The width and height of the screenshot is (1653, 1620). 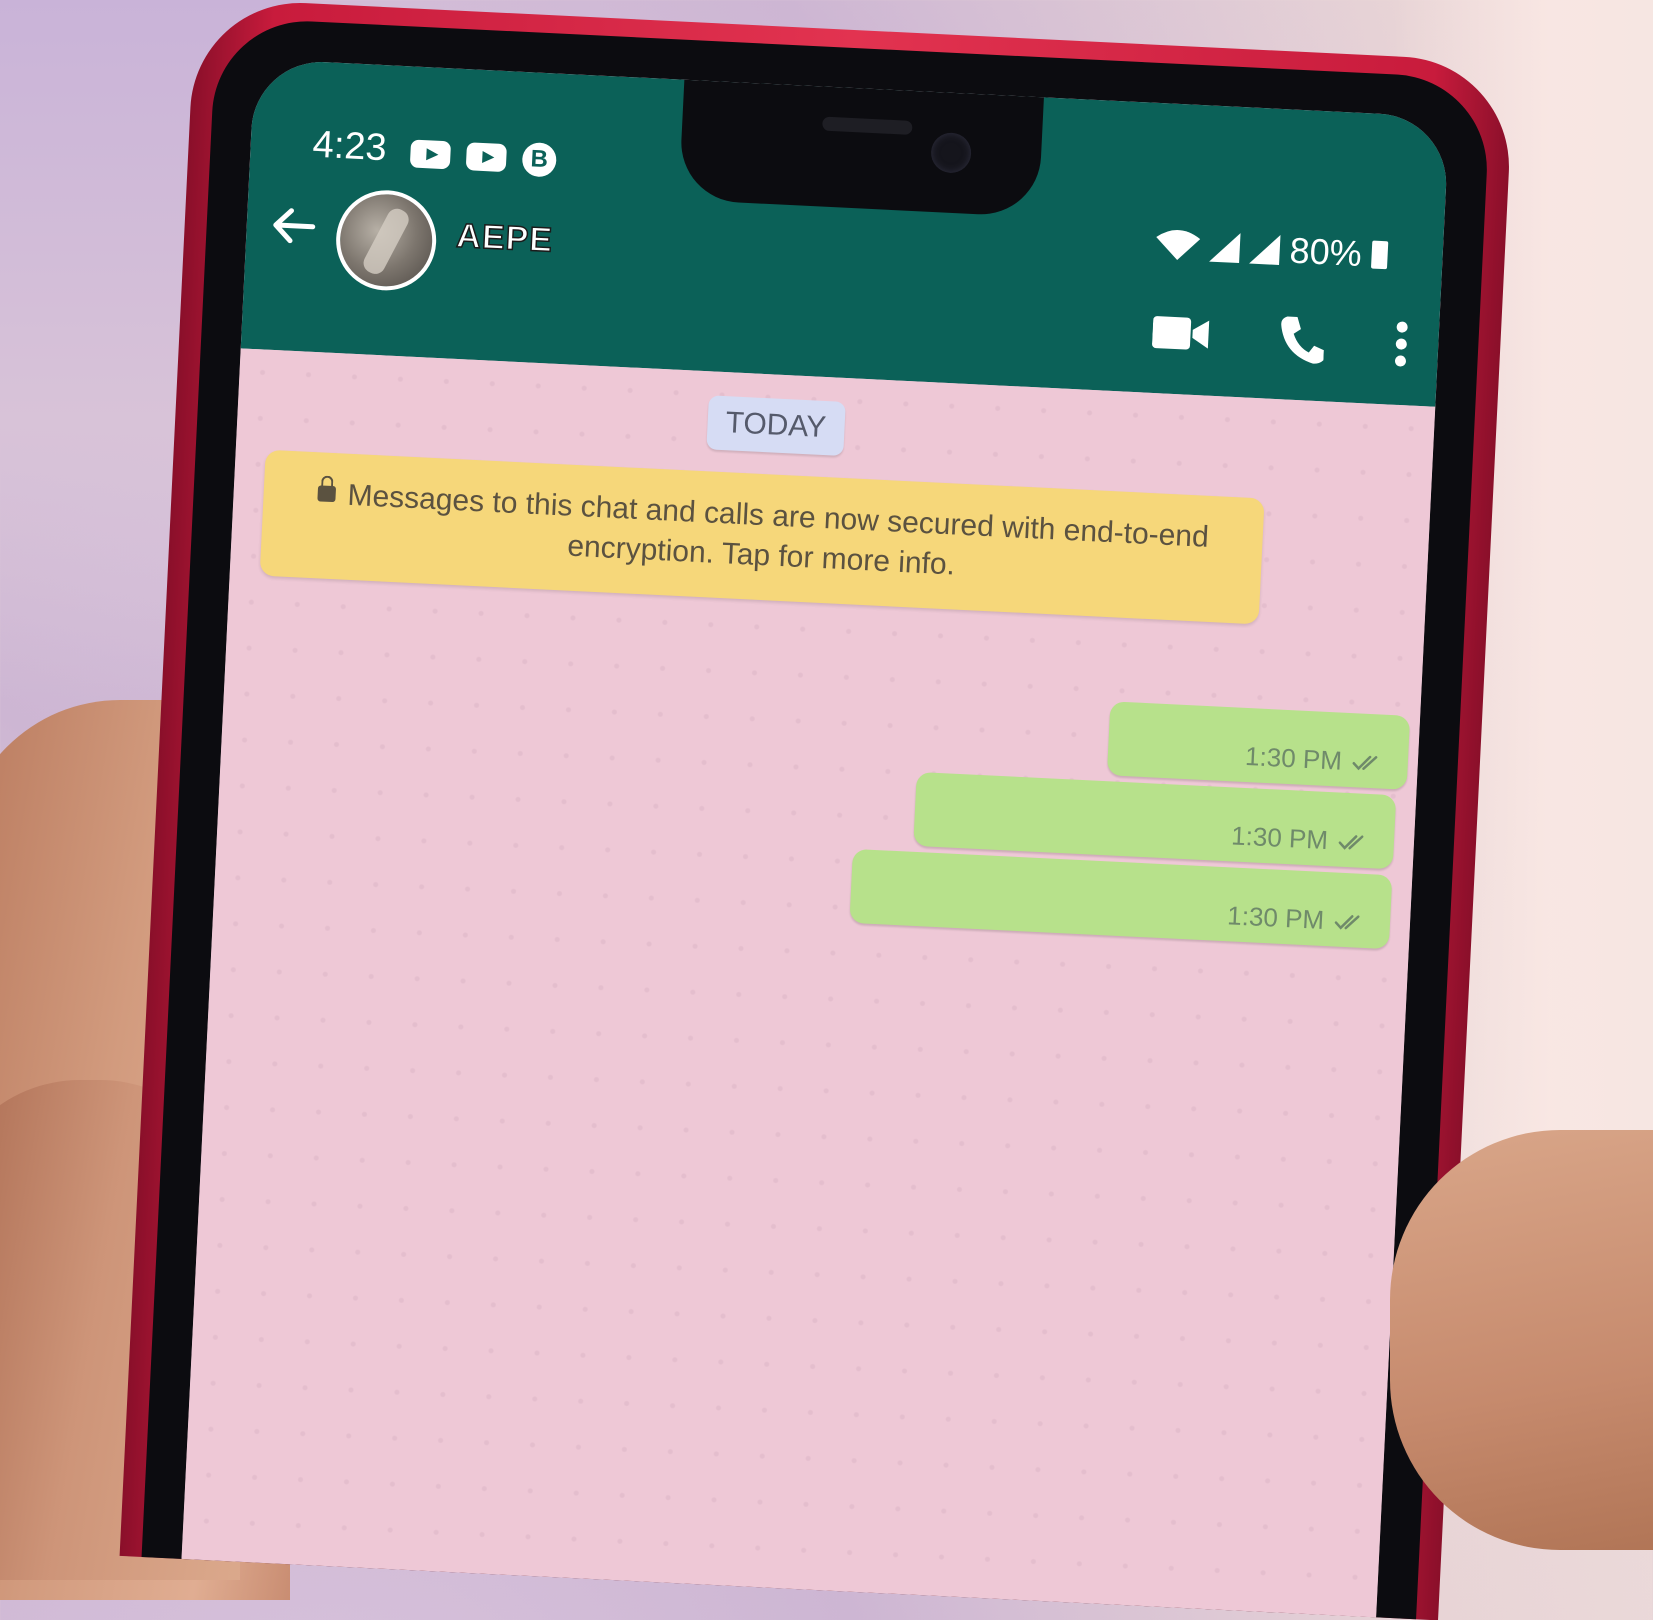 I want to click on b-app-icon: B, so click(x=539, y=159).